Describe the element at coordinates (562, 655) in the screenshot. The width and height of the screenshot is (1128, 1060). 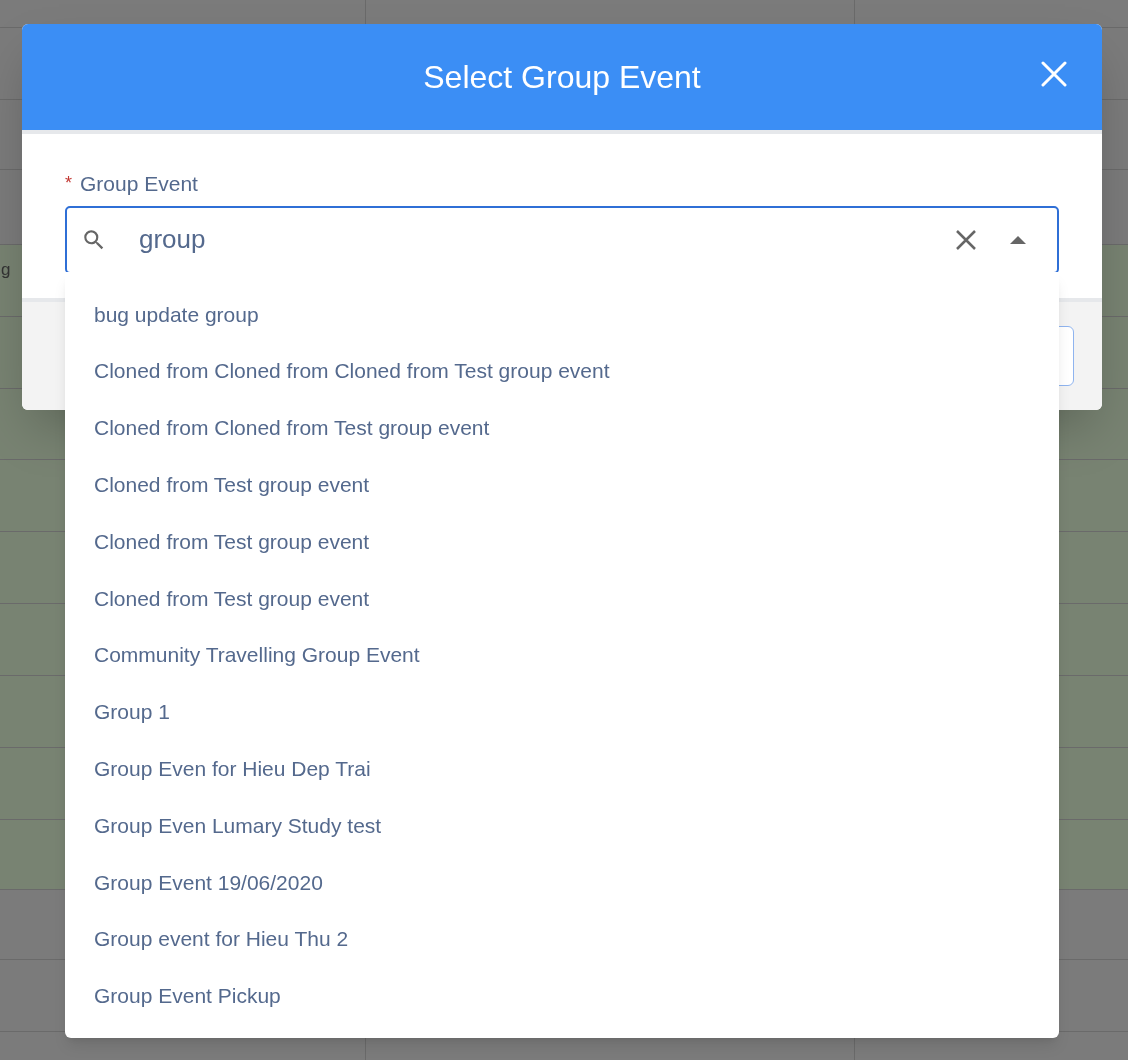
I see `dropdown-option: Community Travelling Group Event` at that location.